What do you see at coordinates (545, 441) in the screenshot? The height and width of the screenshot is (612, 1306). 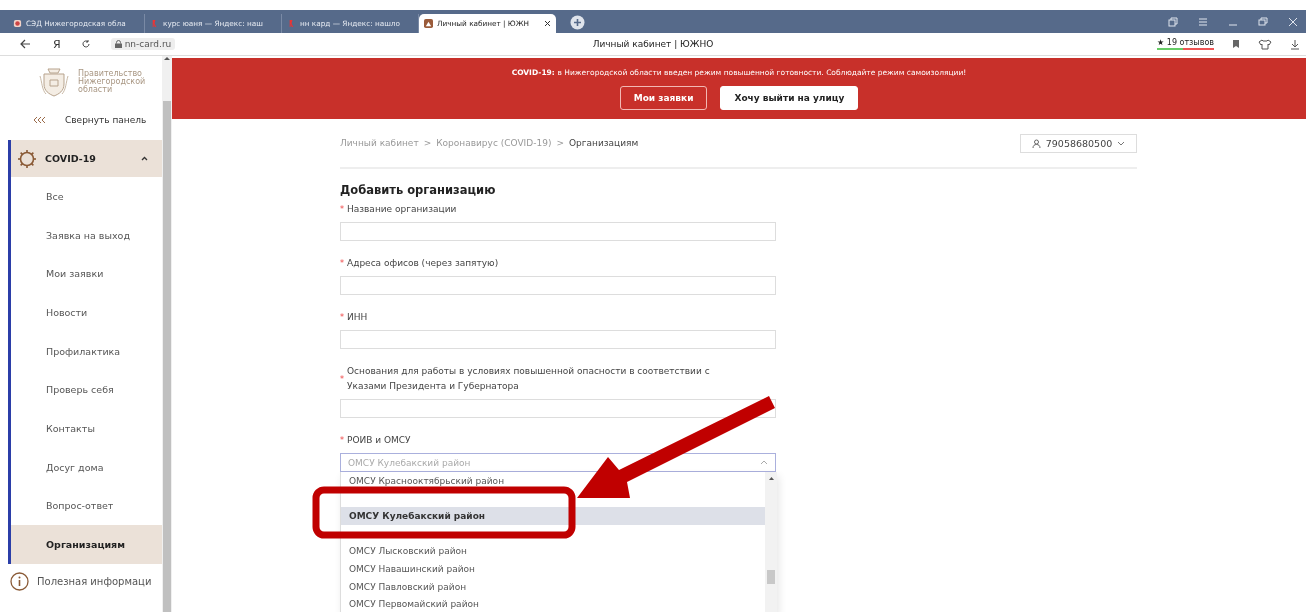 I see `field-label: * РОИВ и ОМСУ` at bounding box center [545, 441].